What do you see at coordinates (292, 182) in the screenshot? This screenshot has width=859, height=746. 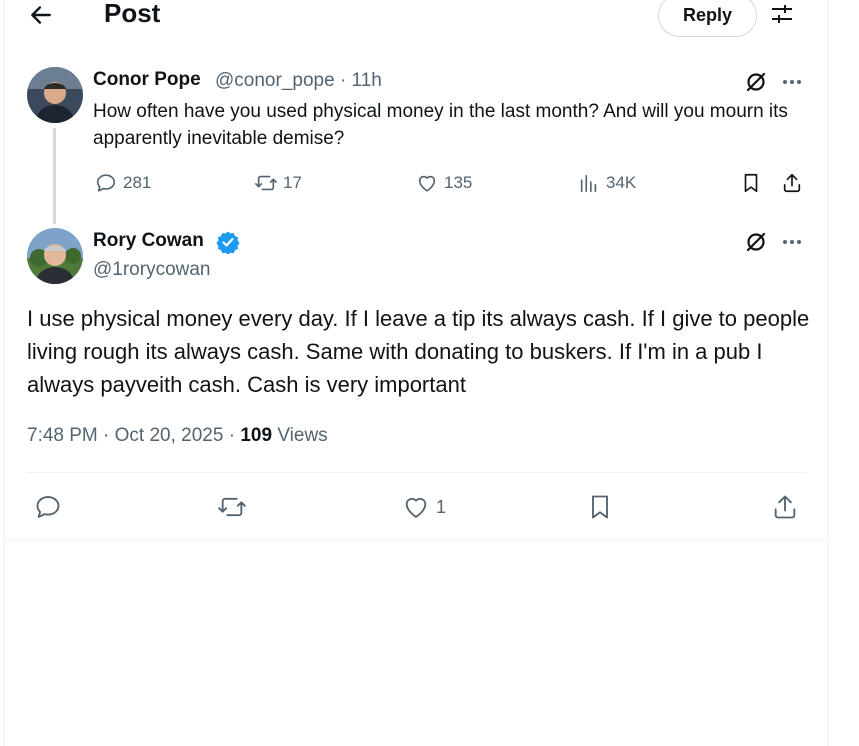 I see `parent-repost-count: 17` at bounding box center [292, 182].